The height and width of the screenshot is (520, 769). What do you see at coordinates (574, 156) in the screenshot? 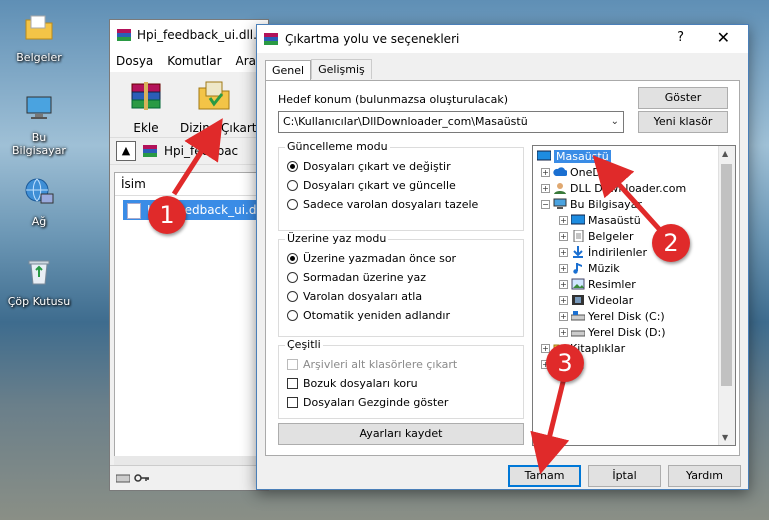
I see `tree-item-desktop: Masaüstü` at bounding box center [574, 156].